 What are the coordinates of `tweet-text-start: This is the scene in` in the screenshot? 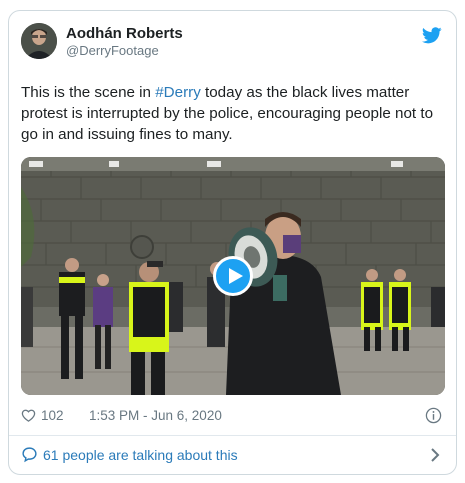 It's located at (88, 92).